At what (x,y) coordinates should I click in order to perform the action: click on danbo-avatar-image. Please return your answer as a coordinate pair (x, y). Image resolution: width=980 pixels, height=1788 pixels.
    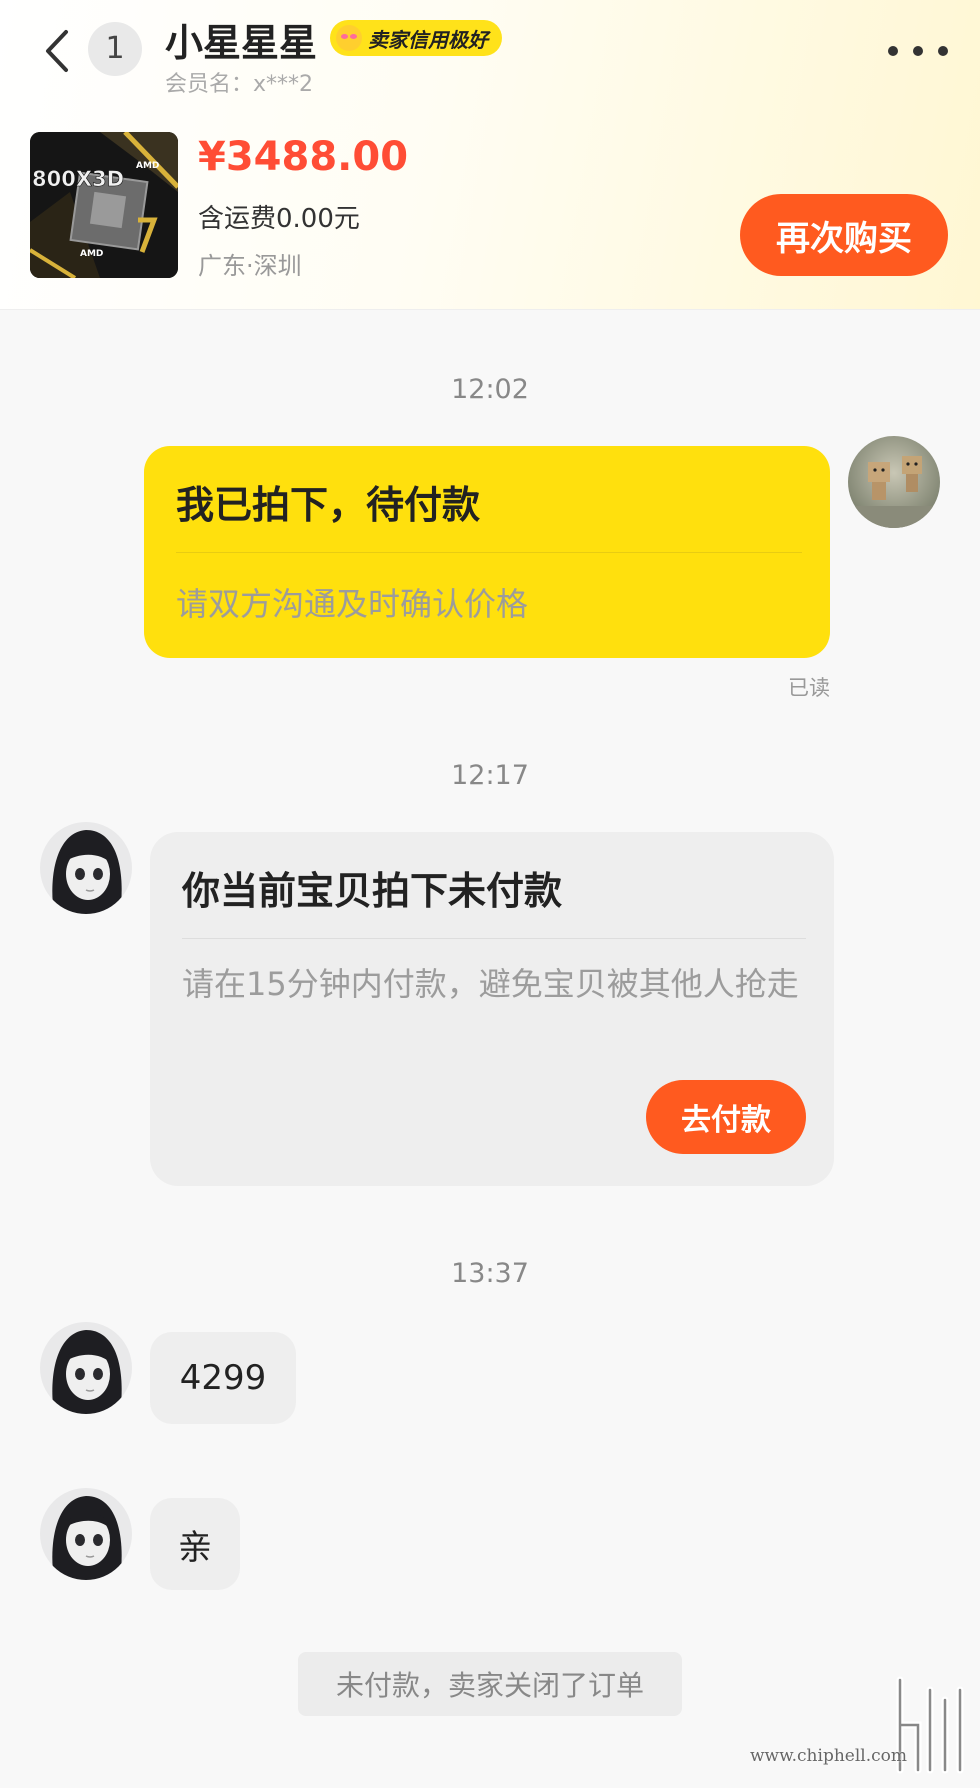
    Looking at the image, I should click on (894, 482).